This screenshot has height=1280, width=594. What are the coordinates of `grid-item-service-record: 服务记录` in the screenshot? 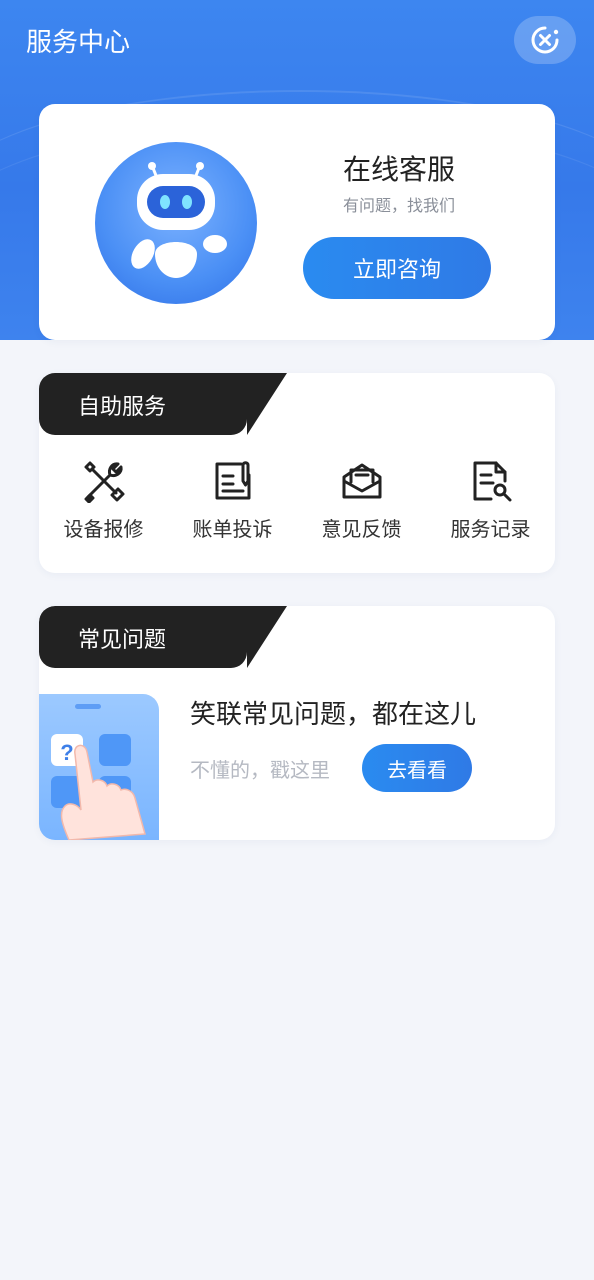 It's located at (491, 500).